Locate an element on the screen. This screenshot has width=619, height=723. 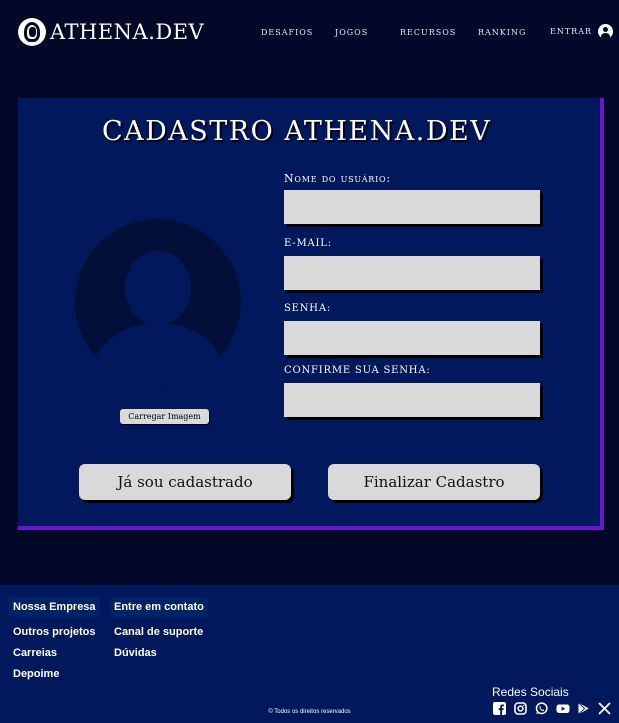
password-label: SENHA: is located at coordinates (308, 308).